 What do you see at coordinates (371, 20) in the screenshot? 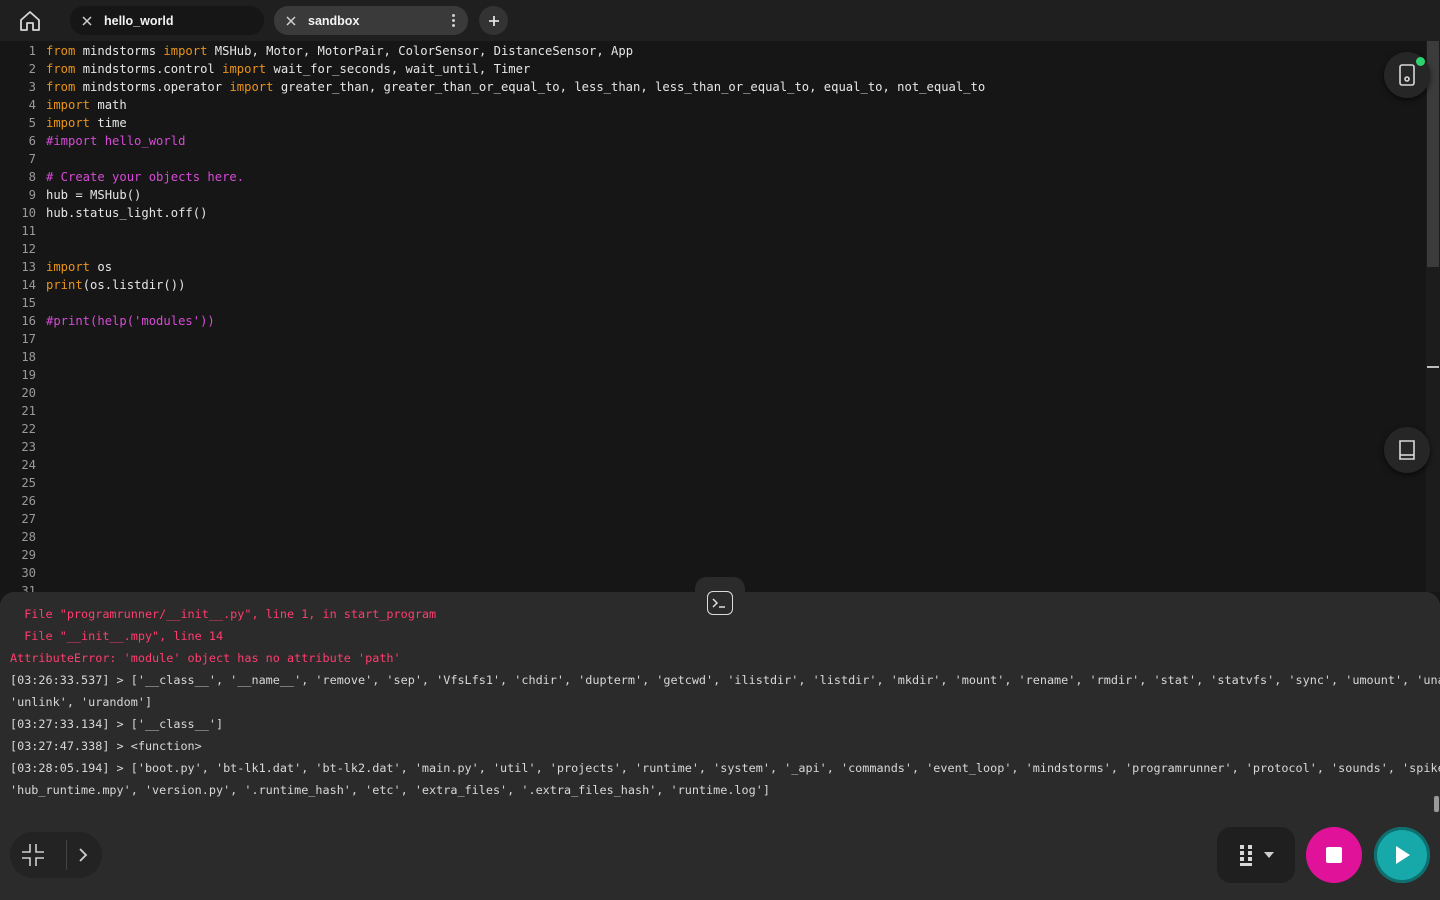
I see `tab-sandbox: sandbox` at bounding box center [371, 20].